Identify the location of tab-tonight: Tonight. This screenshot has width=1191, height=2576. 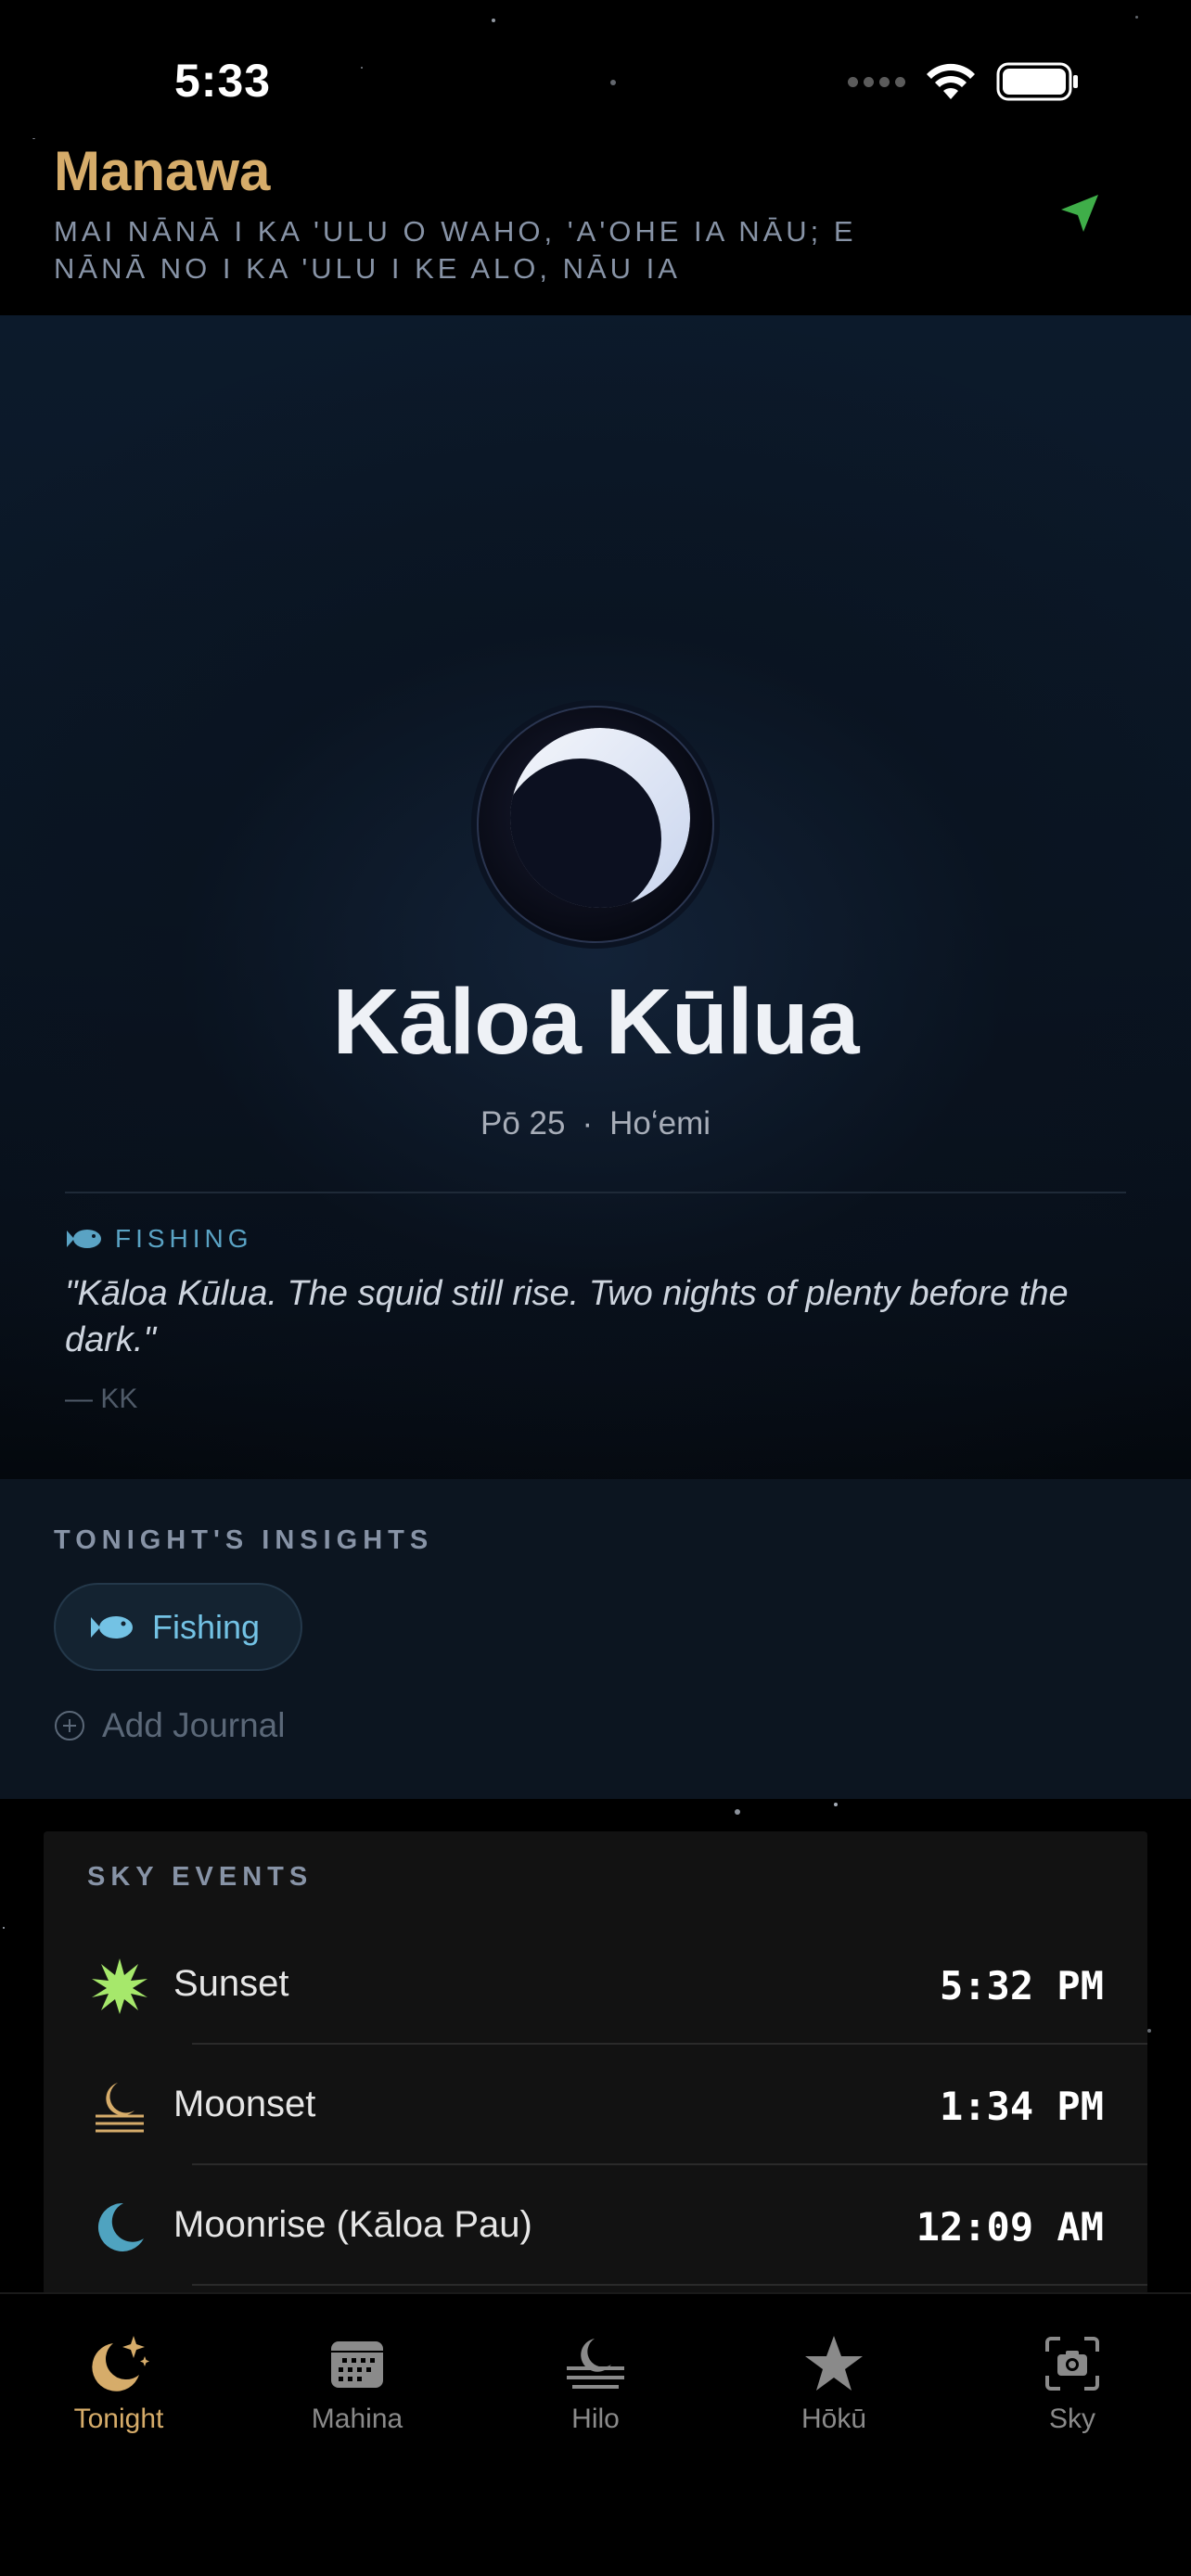
(118, 2383).